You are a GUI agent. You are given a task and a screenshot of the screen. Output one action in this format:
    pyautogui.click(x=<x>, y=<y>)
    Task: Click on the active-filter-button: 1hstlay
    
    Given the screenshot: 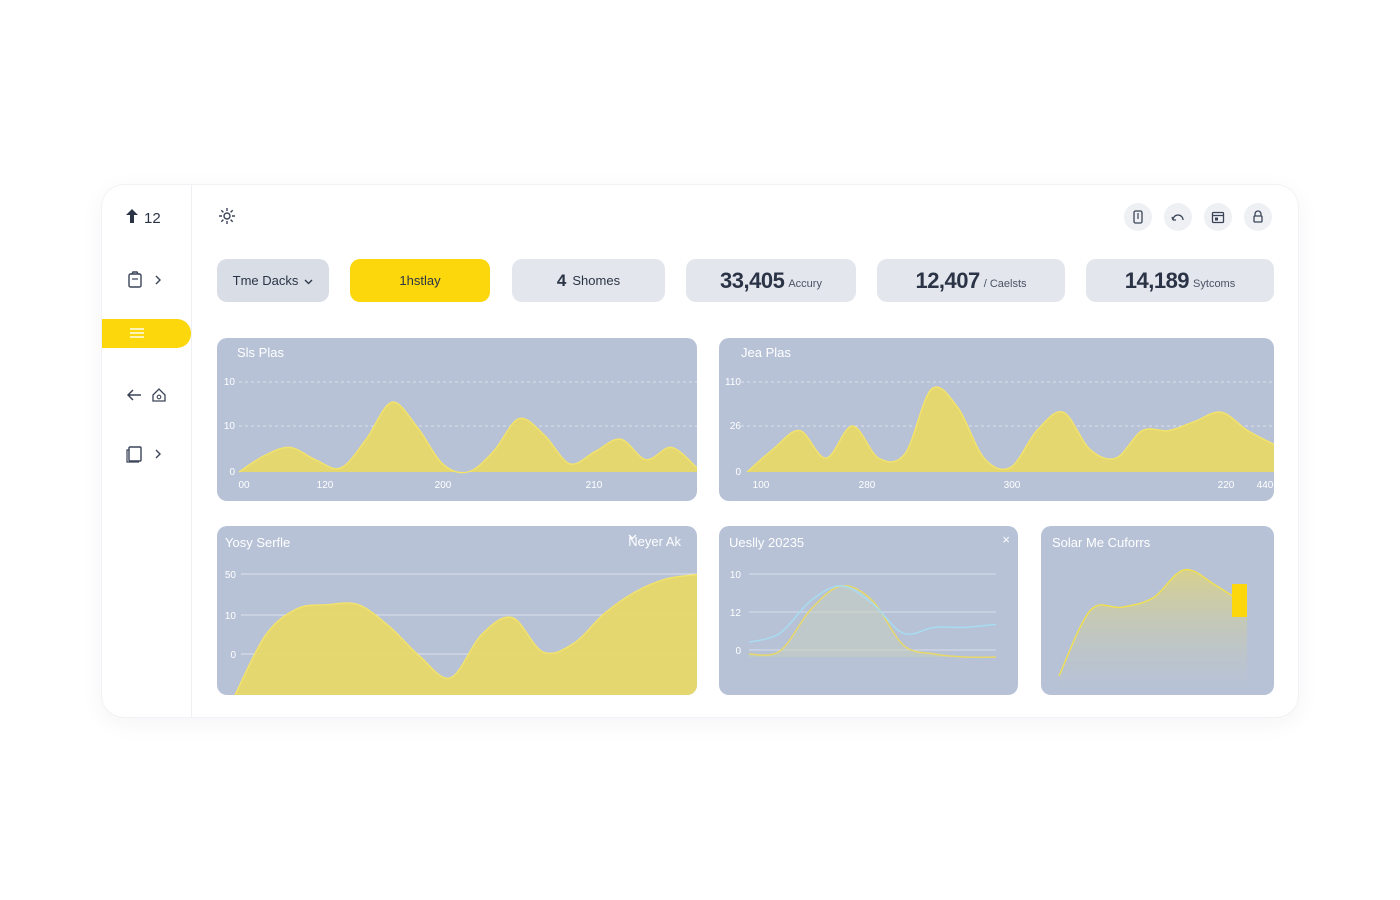 What is the action you would take?
    pyautogui.click(x=420, y=280)
    